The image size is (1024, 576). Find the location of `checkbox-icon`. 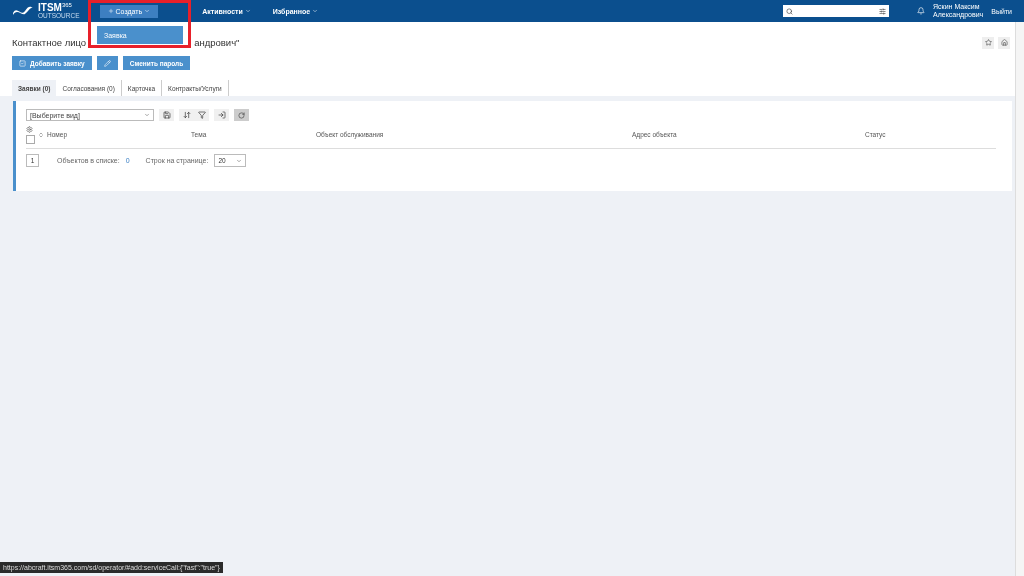

checkbox-icon is located at coordinates (22, 63).